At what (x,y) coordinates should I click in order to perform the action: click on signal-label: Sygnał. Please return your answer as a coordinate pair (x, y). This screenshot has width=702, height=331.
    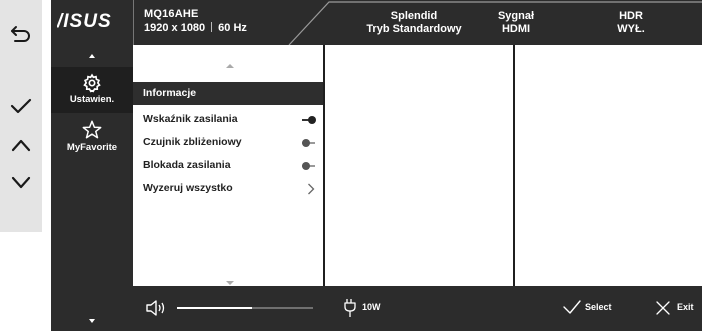
    Looking at the image, I should click on (516, 16).